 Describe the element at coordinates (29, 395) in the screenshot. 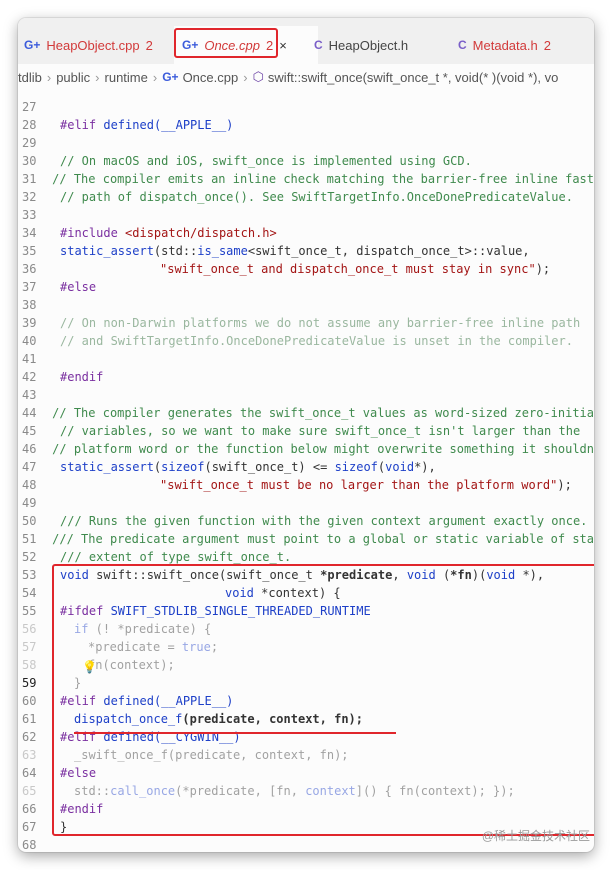

I see `code-line: 43` at that location.